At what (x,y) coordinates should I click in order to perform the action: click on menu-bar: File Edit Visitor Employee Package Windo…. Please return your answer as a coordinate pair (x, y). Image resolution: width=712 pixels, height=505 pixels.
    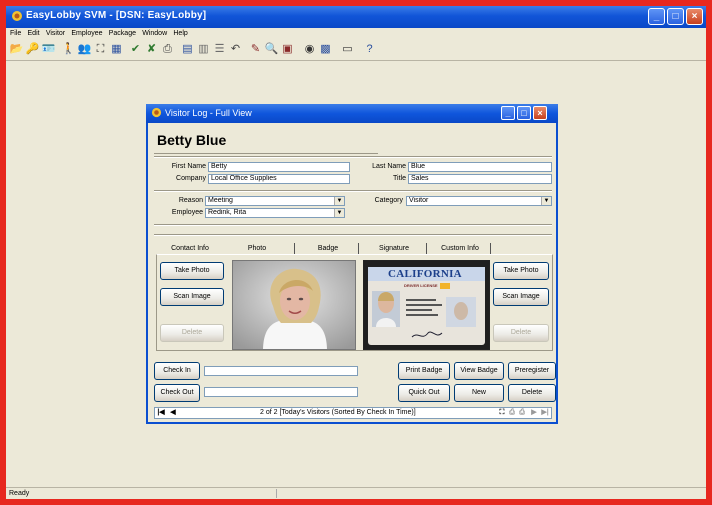
    Looking at the image, I should click on (356, 34).